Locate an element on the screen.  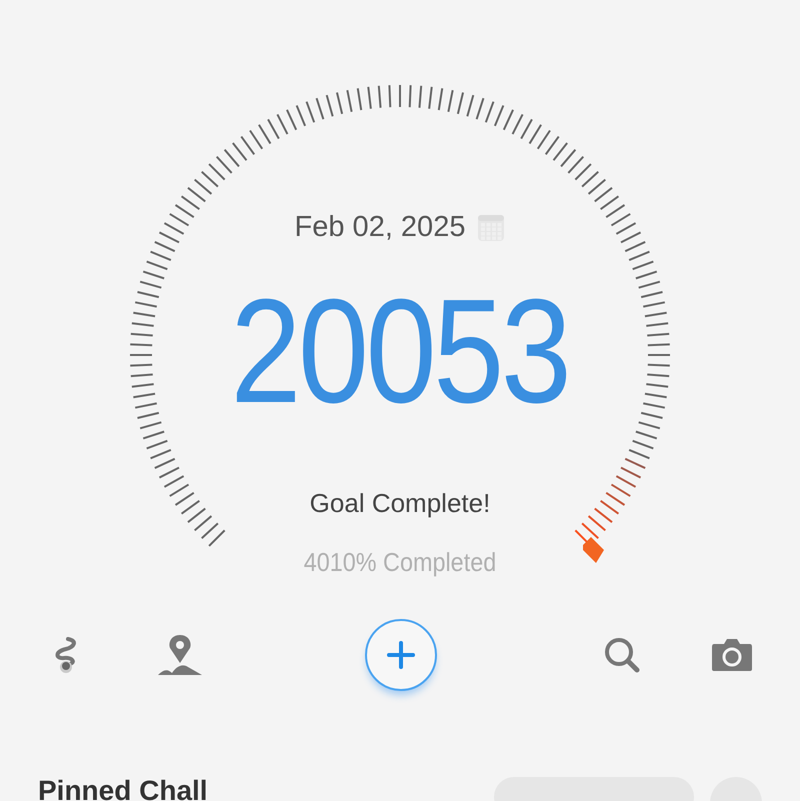
section-title: Pinned Chall is located at coordinates (123, 789).